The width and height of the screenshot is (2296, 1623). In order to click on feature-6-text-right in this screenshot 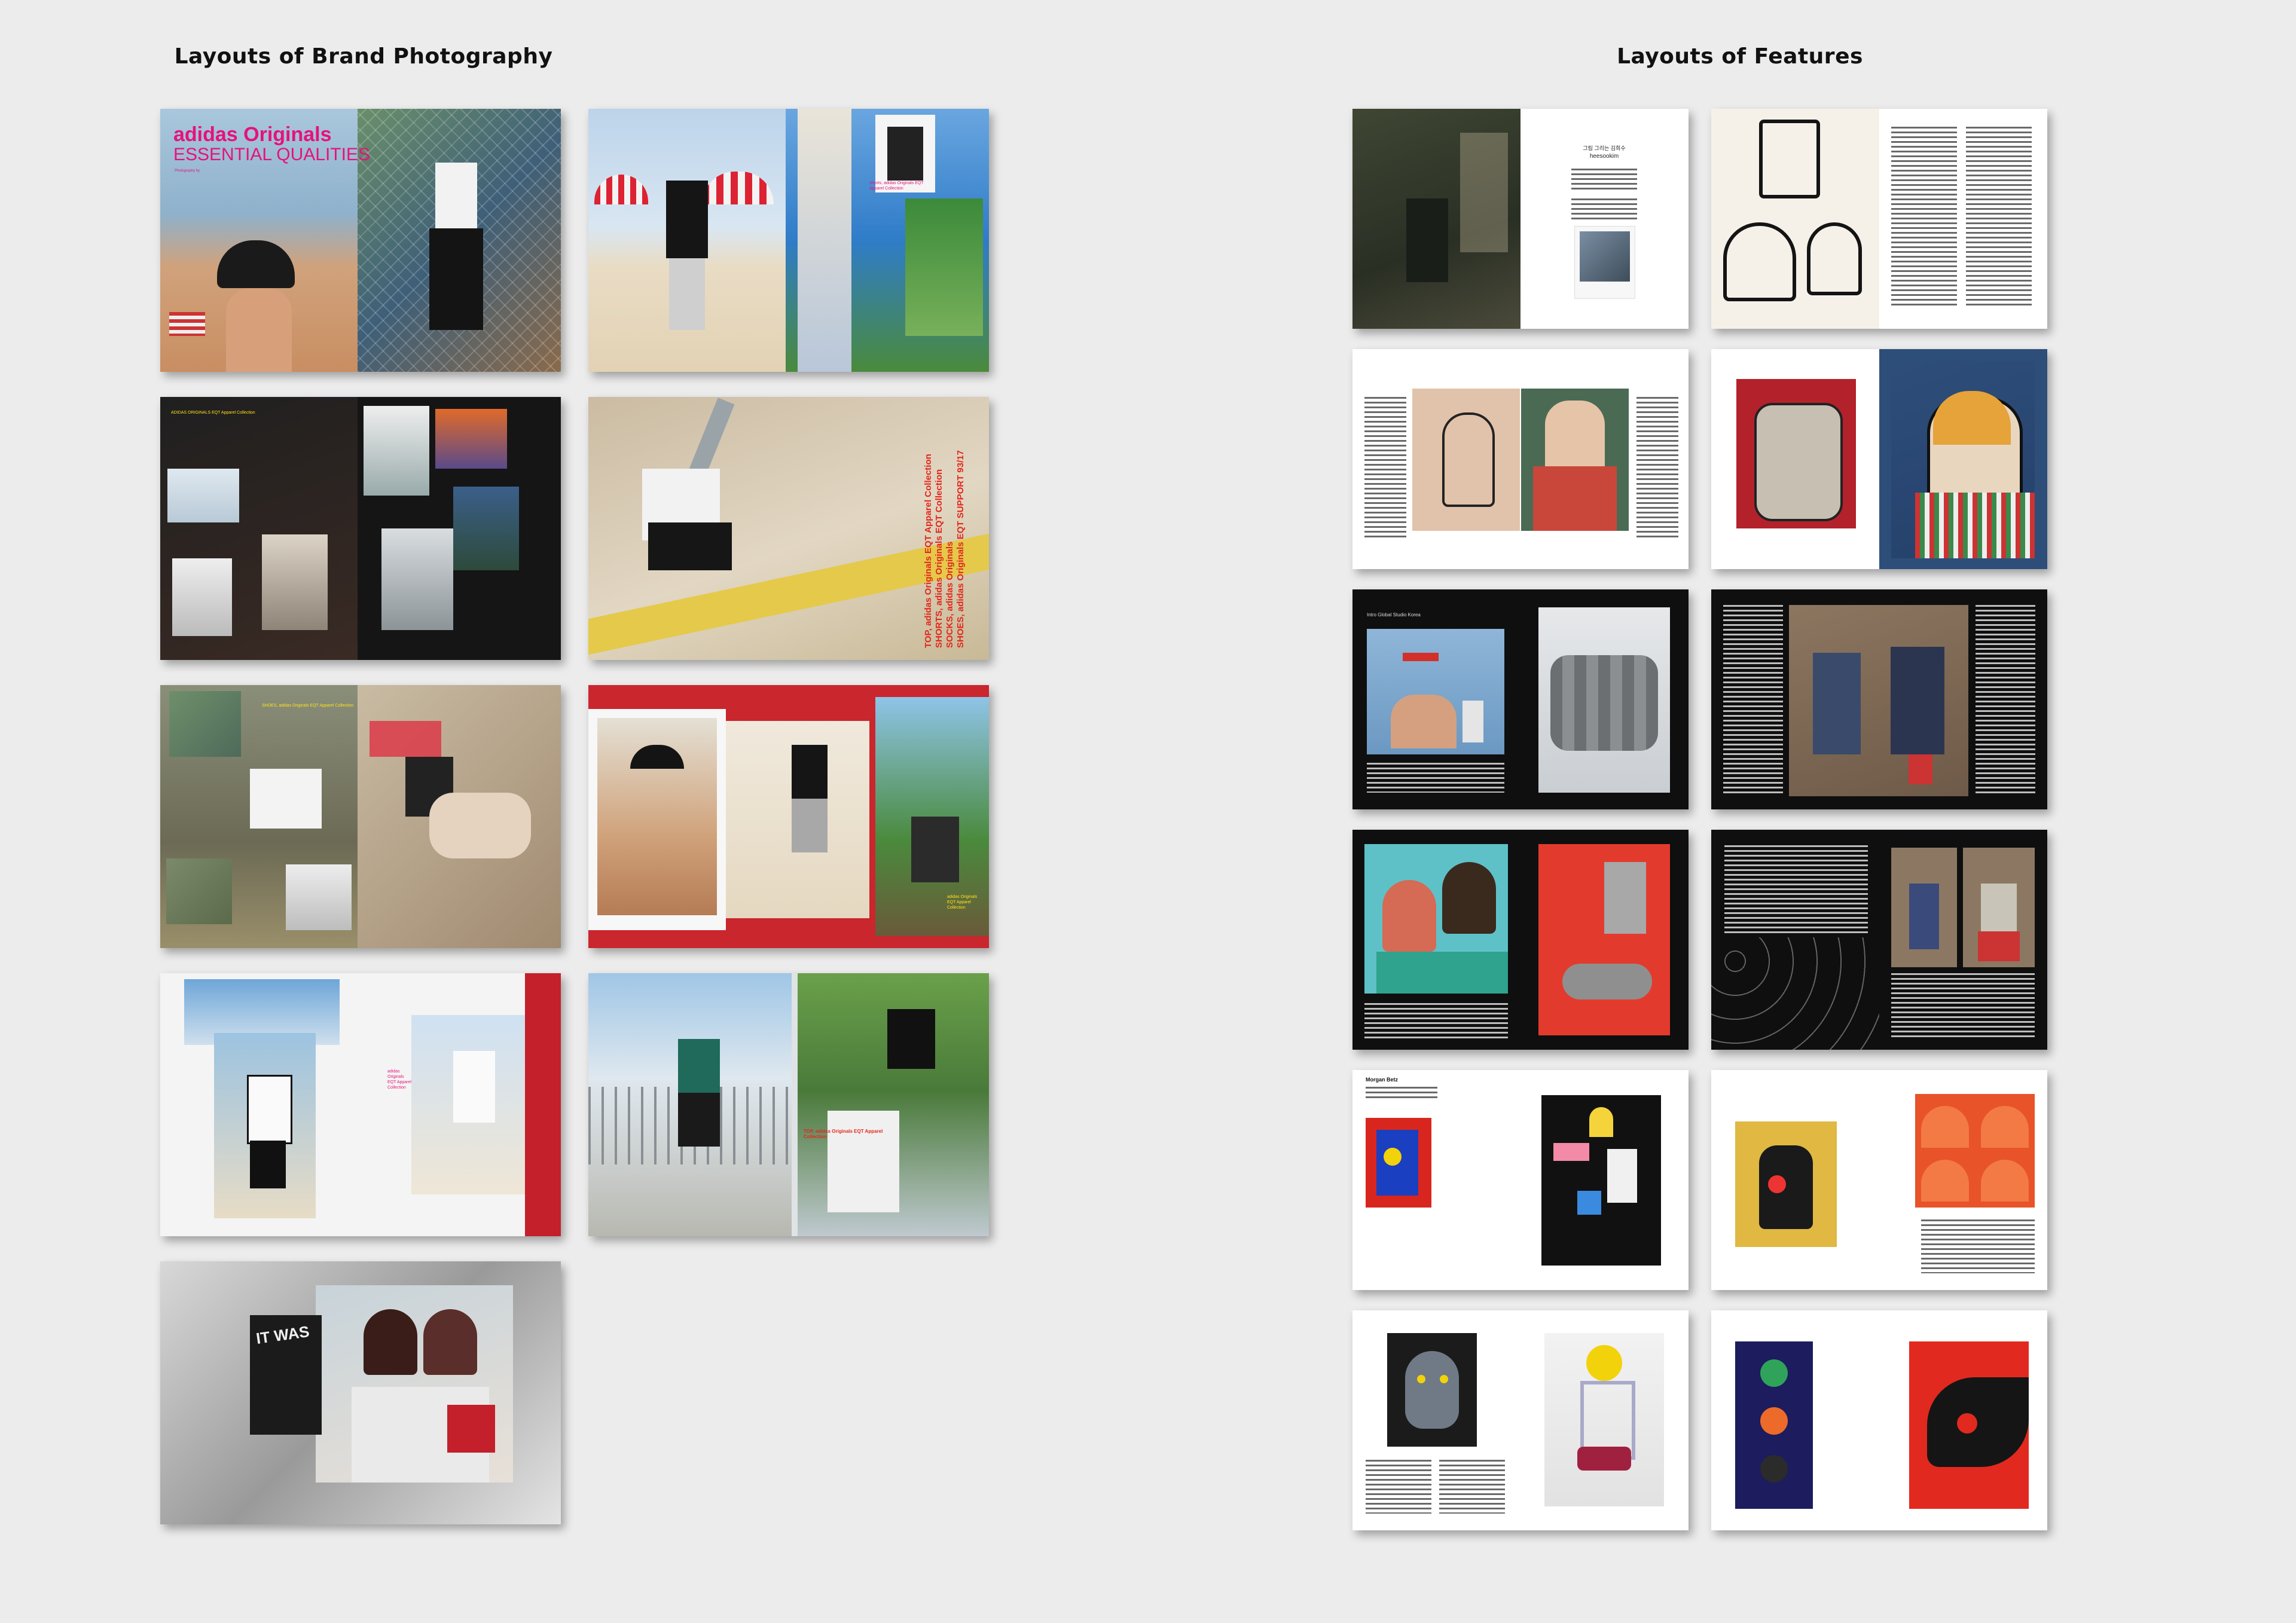, I will do `click(2005, 701)`.